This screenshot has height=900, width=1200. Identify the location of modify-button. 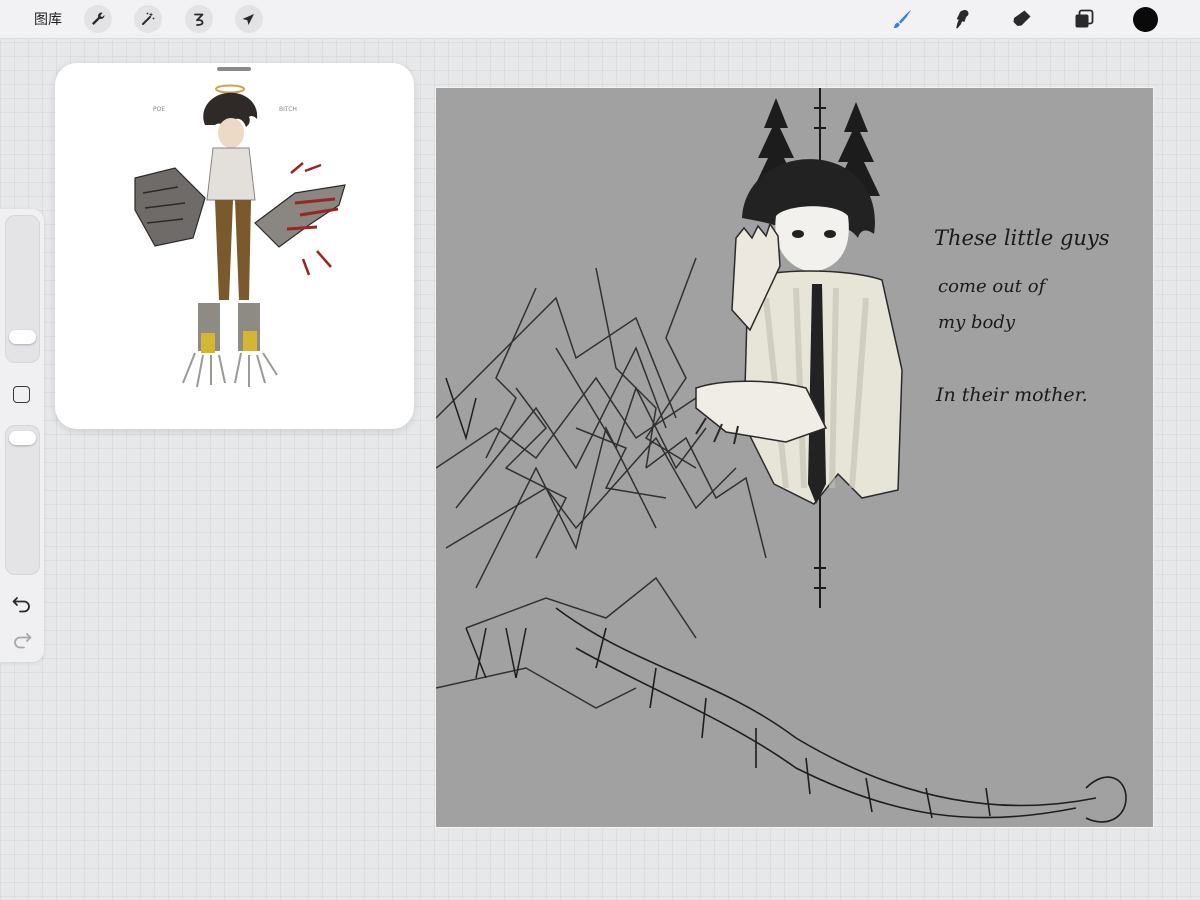
(21, 394).